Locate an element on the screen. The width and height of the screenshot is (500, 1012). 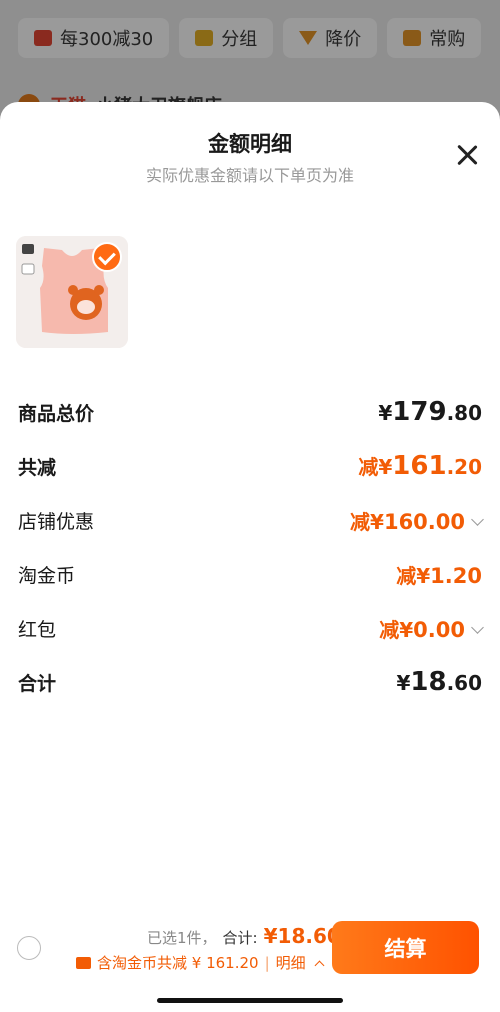
row-grand-total: 合计 ¥18.60 is located at coordinates (250, 682).